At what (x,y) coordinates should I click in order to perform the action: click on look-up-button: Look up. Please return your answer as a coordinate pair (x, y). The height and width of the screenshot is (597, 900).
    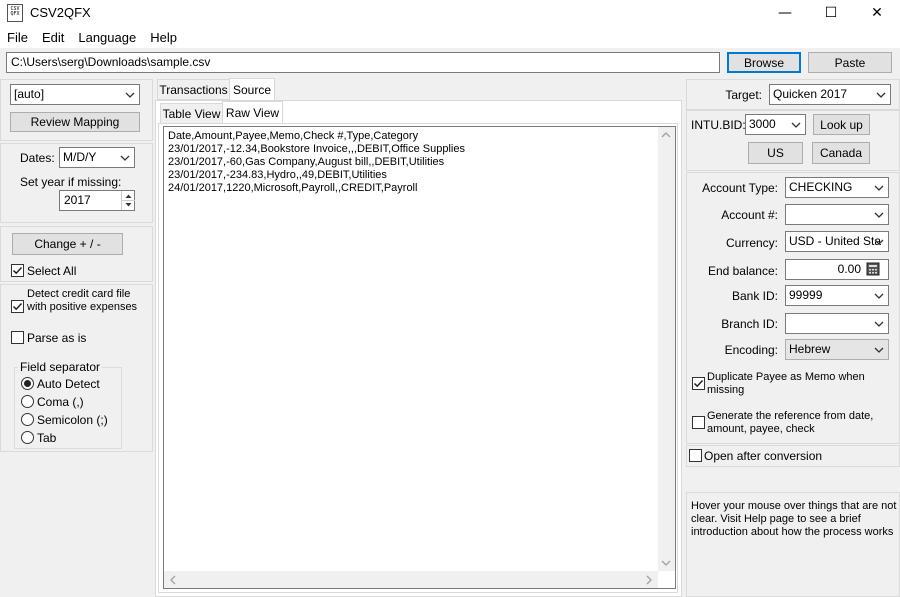
    Looking at the image, I should click on (841, 124).